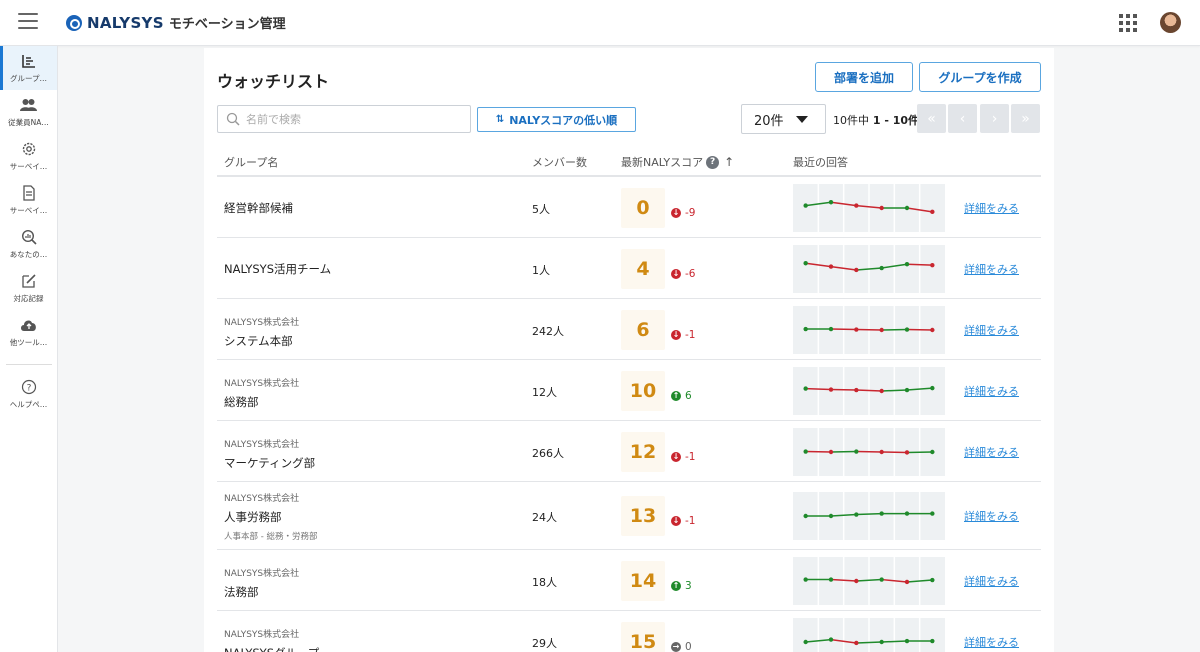  What do you see at coordinates (629, 631) in the screenshot?
I see `table-row: NALYSYS株式会社NALYSYSグループ29人15→0詳細をみる` at bounding box center [629, 631].